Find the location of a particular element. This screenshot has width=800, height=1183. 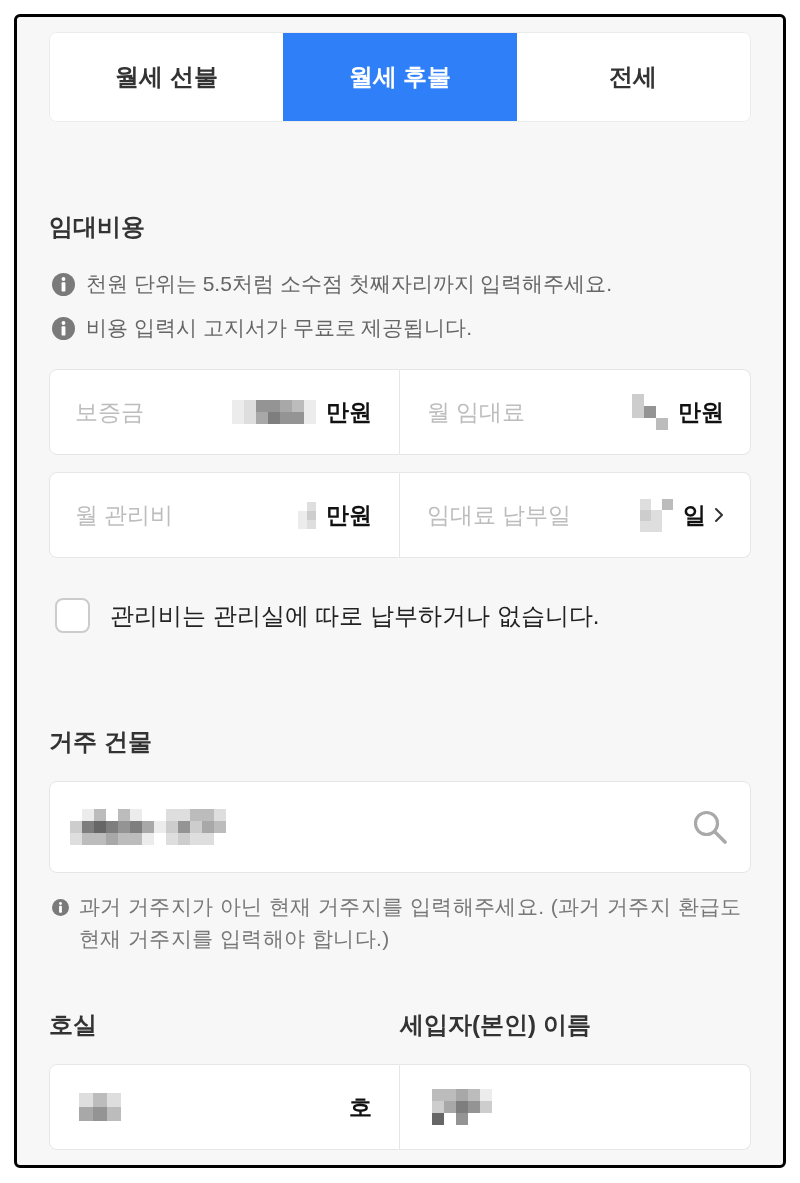

field-label: 월 임대료 is located at coordinates (476, 412).